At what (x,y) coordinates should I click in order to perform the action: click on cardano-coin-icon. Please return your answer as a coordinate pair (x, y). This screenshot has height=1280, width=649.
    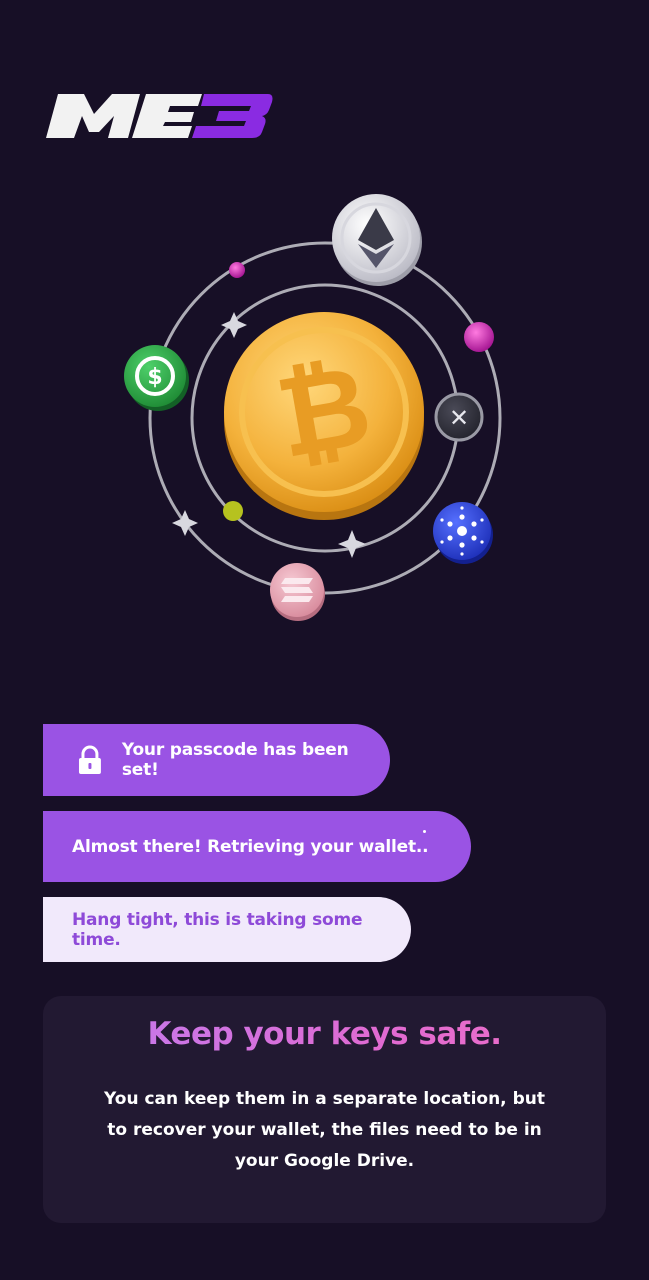
    Looking at the image, I should click on (463, 533).